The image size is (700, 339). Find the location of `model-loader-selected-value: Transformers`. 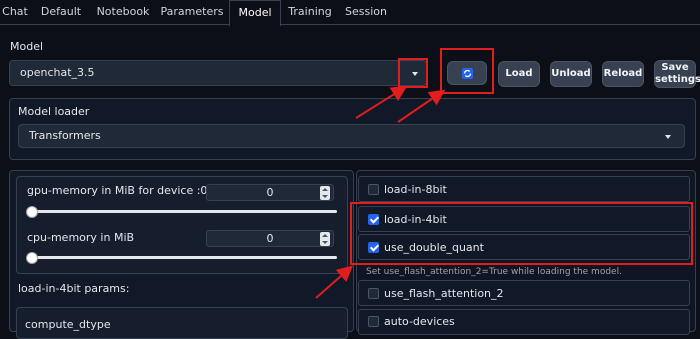

model-loader-selected-value: Transformers is located at coordinates (65, 135).